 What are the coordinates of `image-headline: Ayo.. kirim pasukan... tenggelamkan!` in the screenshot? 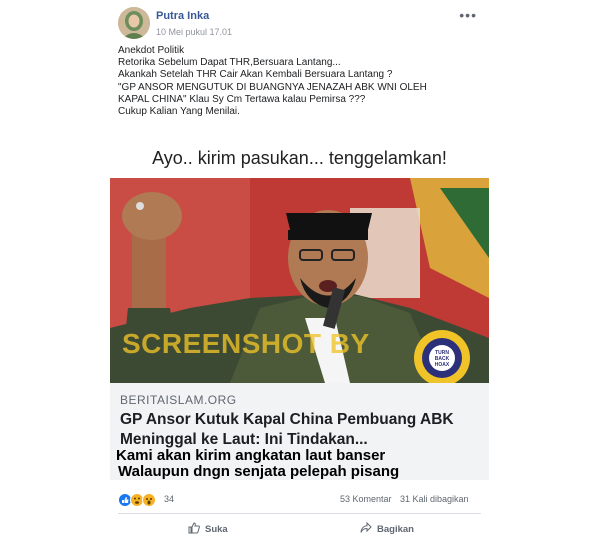 It's located at (299, 159).